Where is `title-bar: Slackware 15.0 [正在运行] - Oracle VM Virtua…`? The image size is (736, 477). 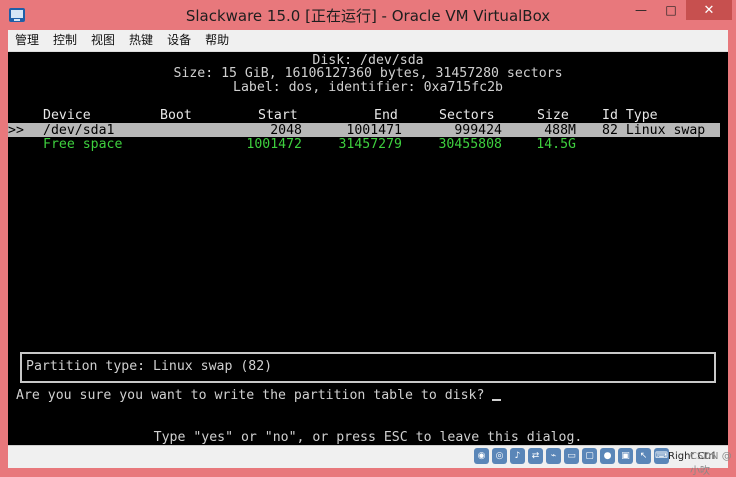 title-bar: Slackware 15.0 [正在运行] - Oracle VM Virtua… is located at coordinates (368, 15).